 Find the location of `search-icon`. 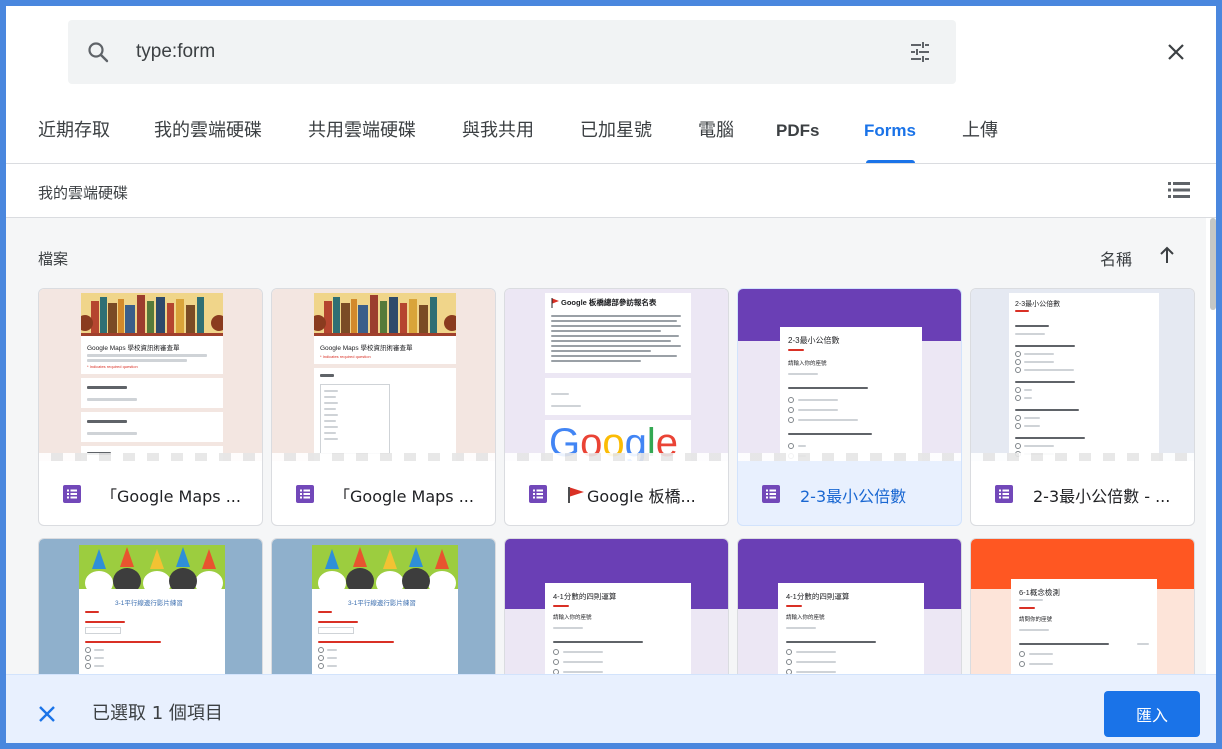

search-icon is located at coordinates (98, 52).